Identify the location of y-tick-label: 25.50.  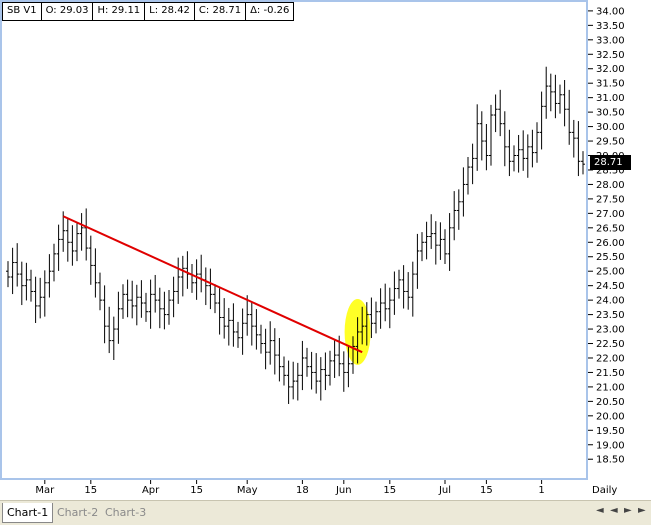
(610, 257).